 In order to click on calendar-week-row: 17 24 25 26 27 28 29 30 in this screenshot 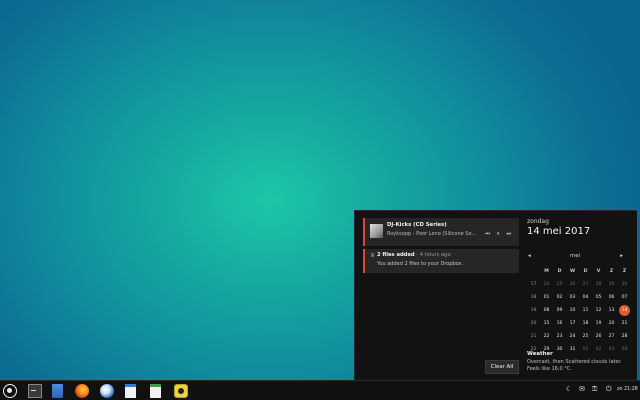, I will do `click(579, 284)`.